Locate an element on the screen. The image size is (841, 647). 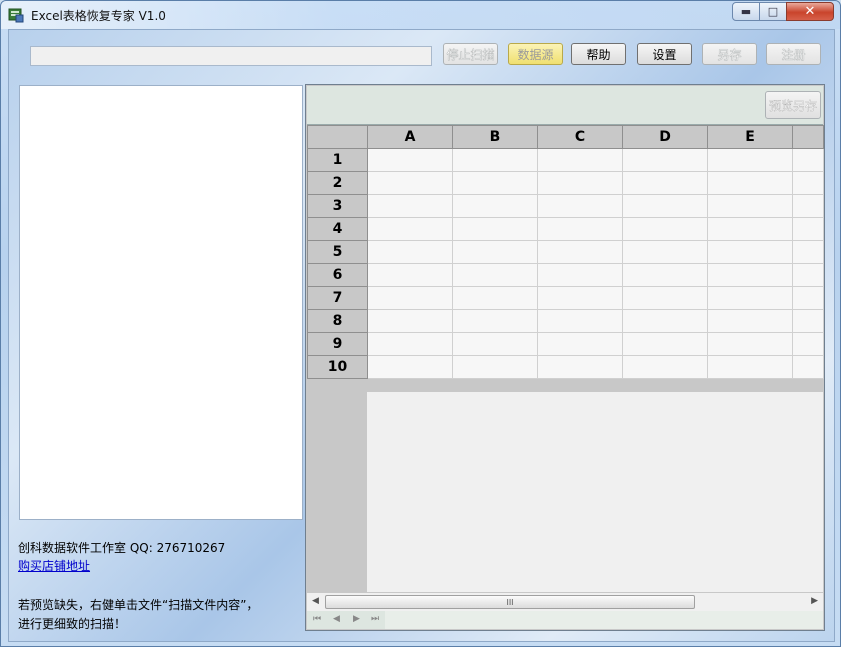
preview-save-as-button: 预览另存 is located at coordinates (793, 105).